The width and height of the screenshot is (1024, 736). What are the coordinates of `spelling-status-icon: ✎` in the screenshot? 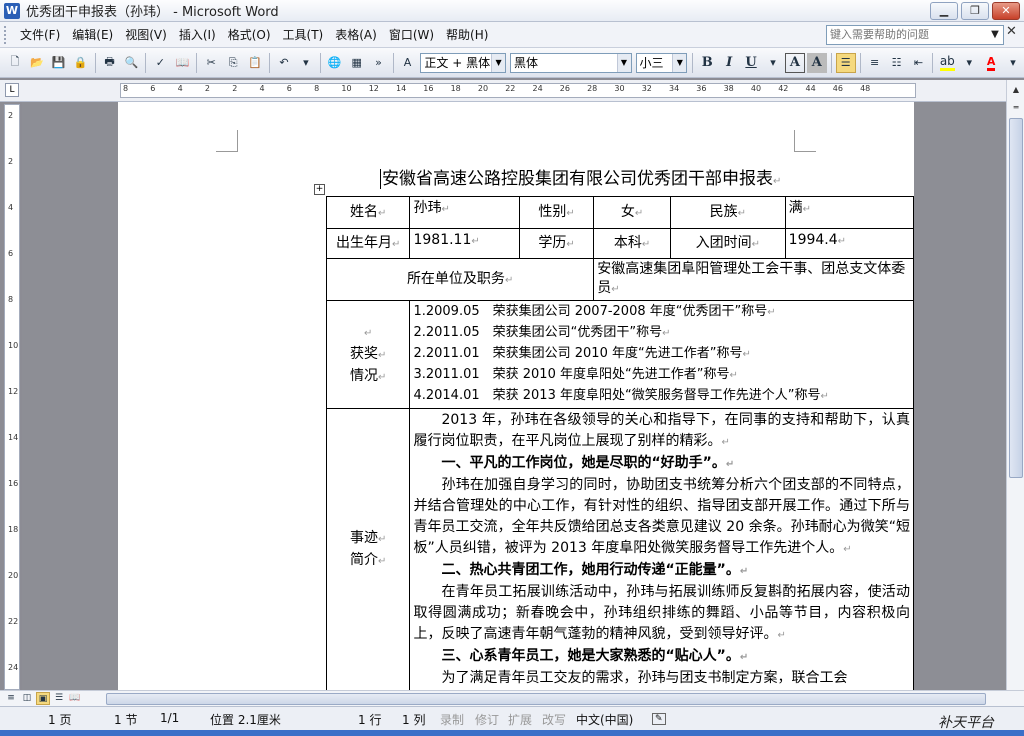 It's located at (659, 719).